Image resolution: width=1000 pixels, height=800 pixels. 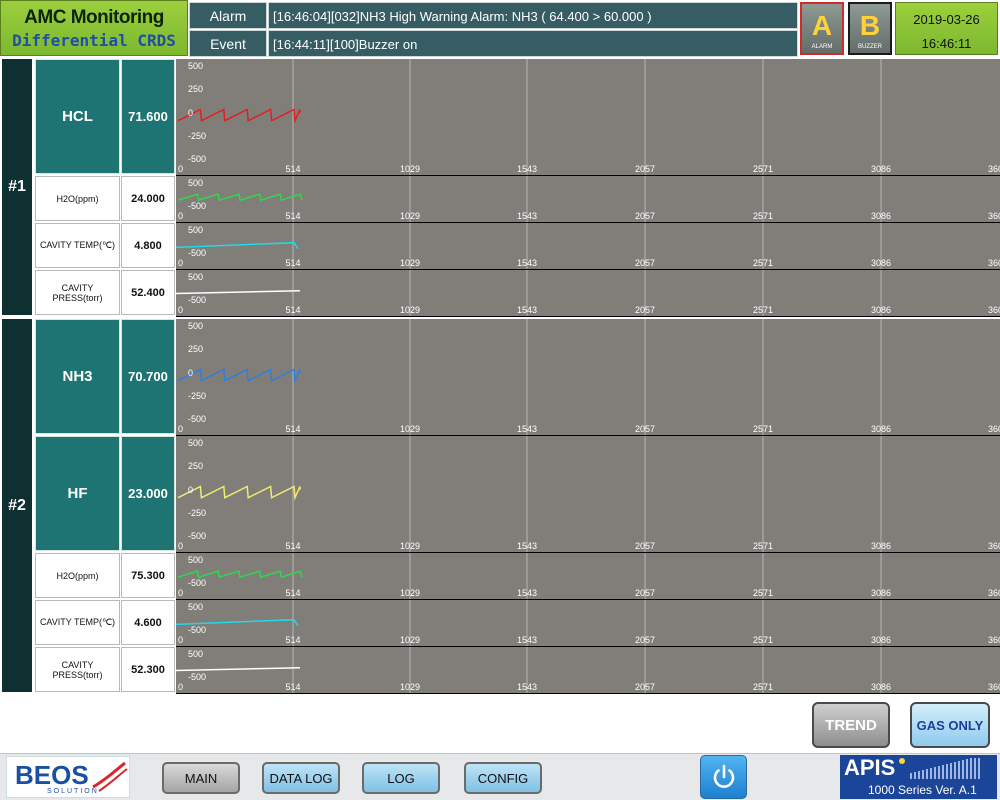 I want to click on alarm-indicator-button: A ALARM, so click(x=822, y=28).